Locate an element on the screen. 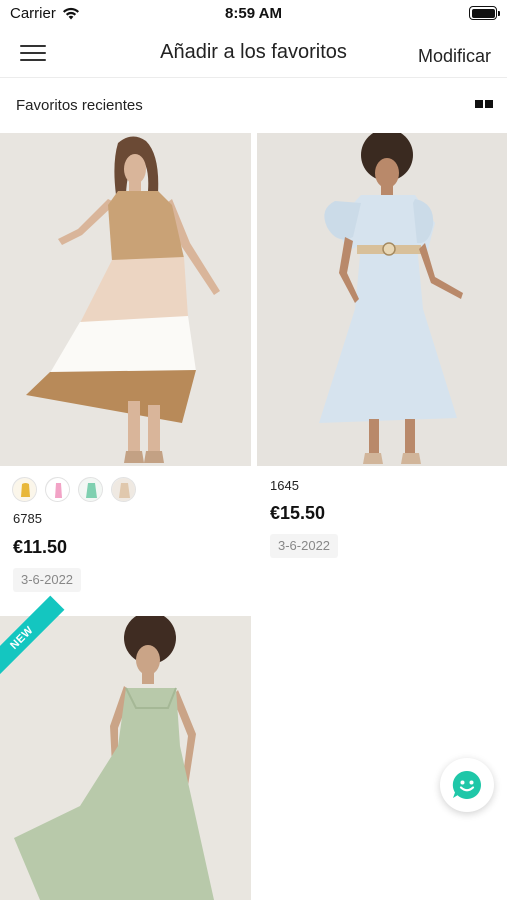 The image size is (507, 900). battery-icon is located at coordinates (484, 13).